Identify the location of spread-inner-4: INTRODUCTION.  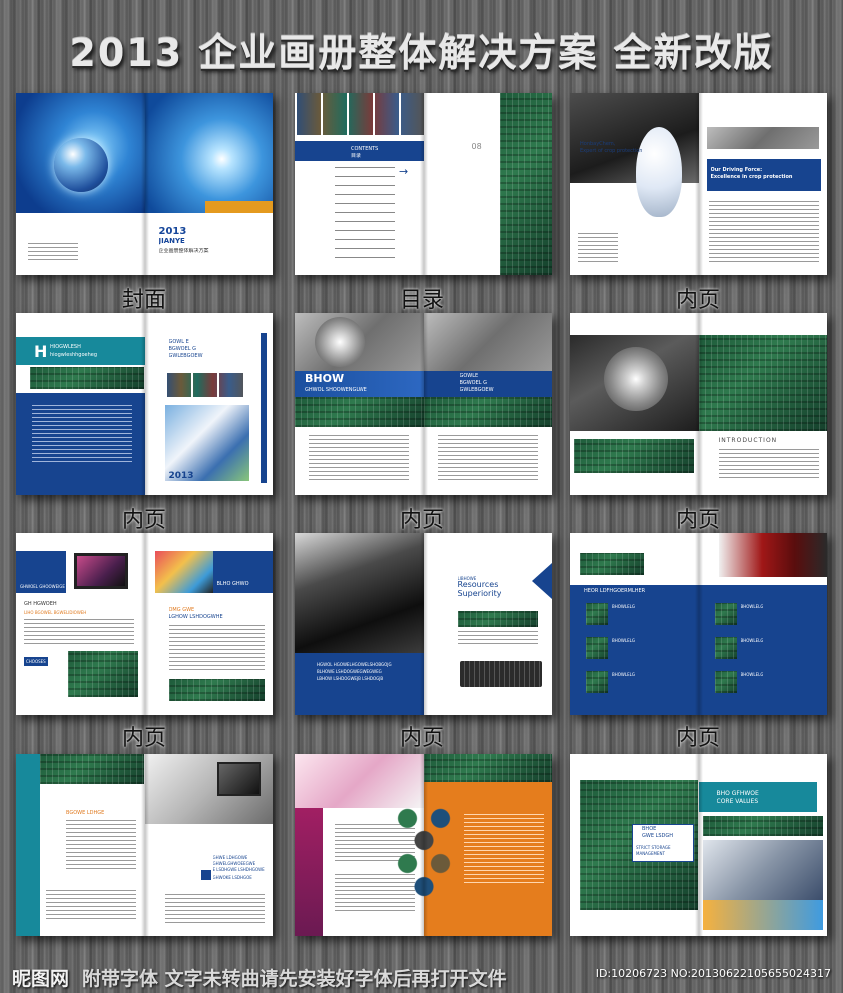
(698, 404).